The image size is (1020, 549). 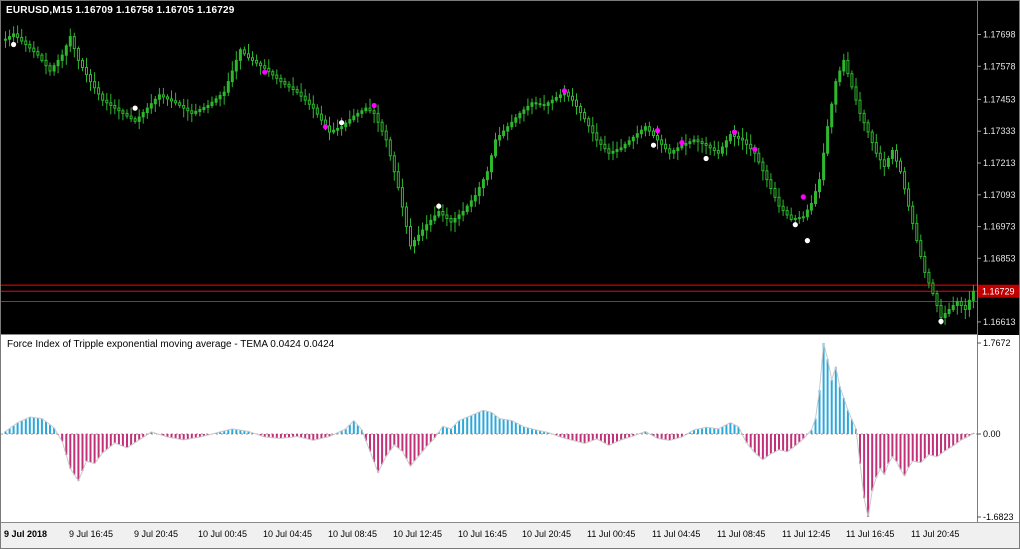 What do you see at coordinates (741, 534) in the screenshot?
I see `time-axis-label: 11 Jul 08:45` at bounding box center [741, 534].